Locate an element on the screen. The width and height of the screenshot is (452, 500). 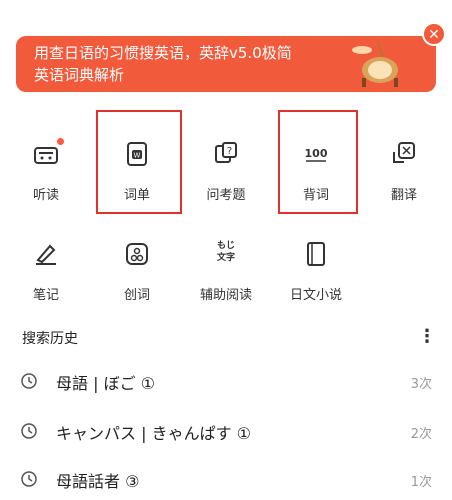
history-item: キャンパス | きゃんぱす ① 2次 is located at coordinates (226, 432).